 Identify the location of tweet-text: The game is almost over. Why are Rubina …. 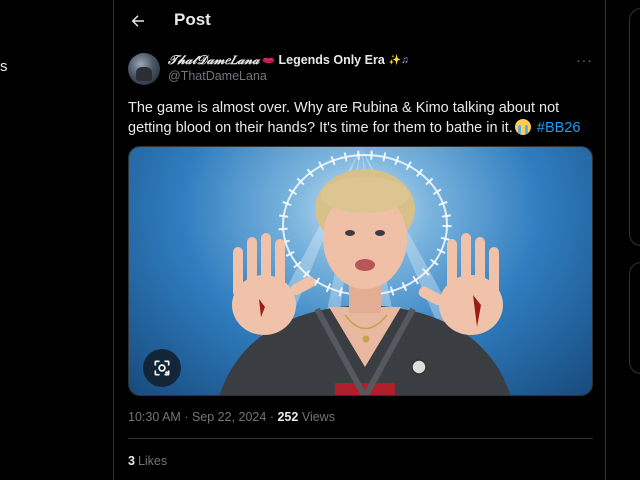
(363, 118).